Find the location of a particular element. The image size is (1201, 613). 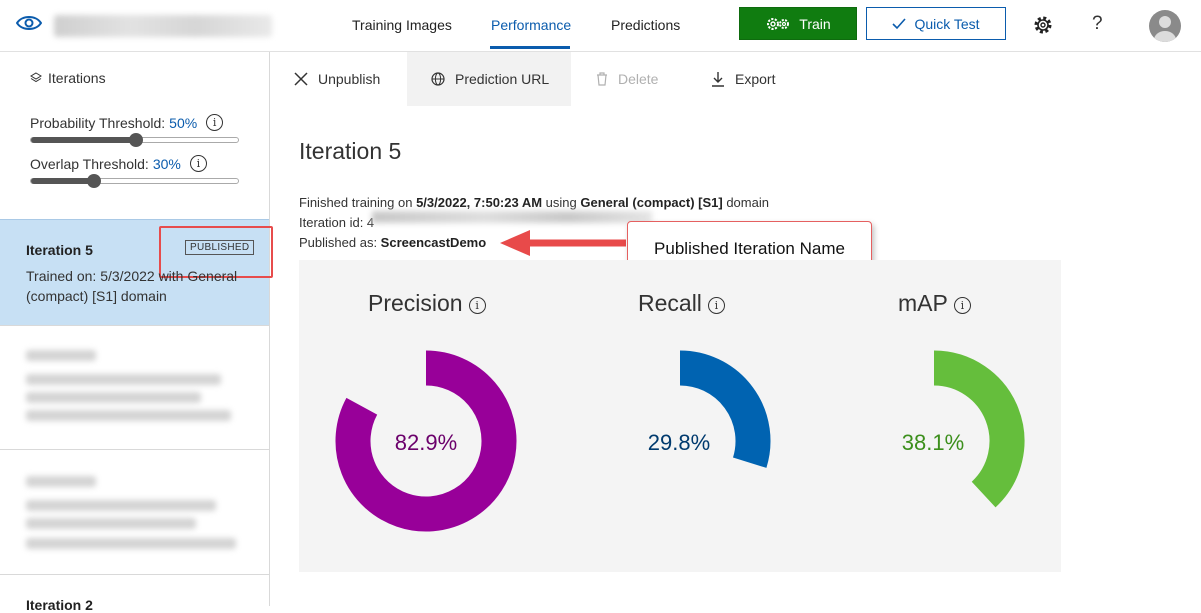

training-prefix: Finished training on is located at coordinates (358, 202).